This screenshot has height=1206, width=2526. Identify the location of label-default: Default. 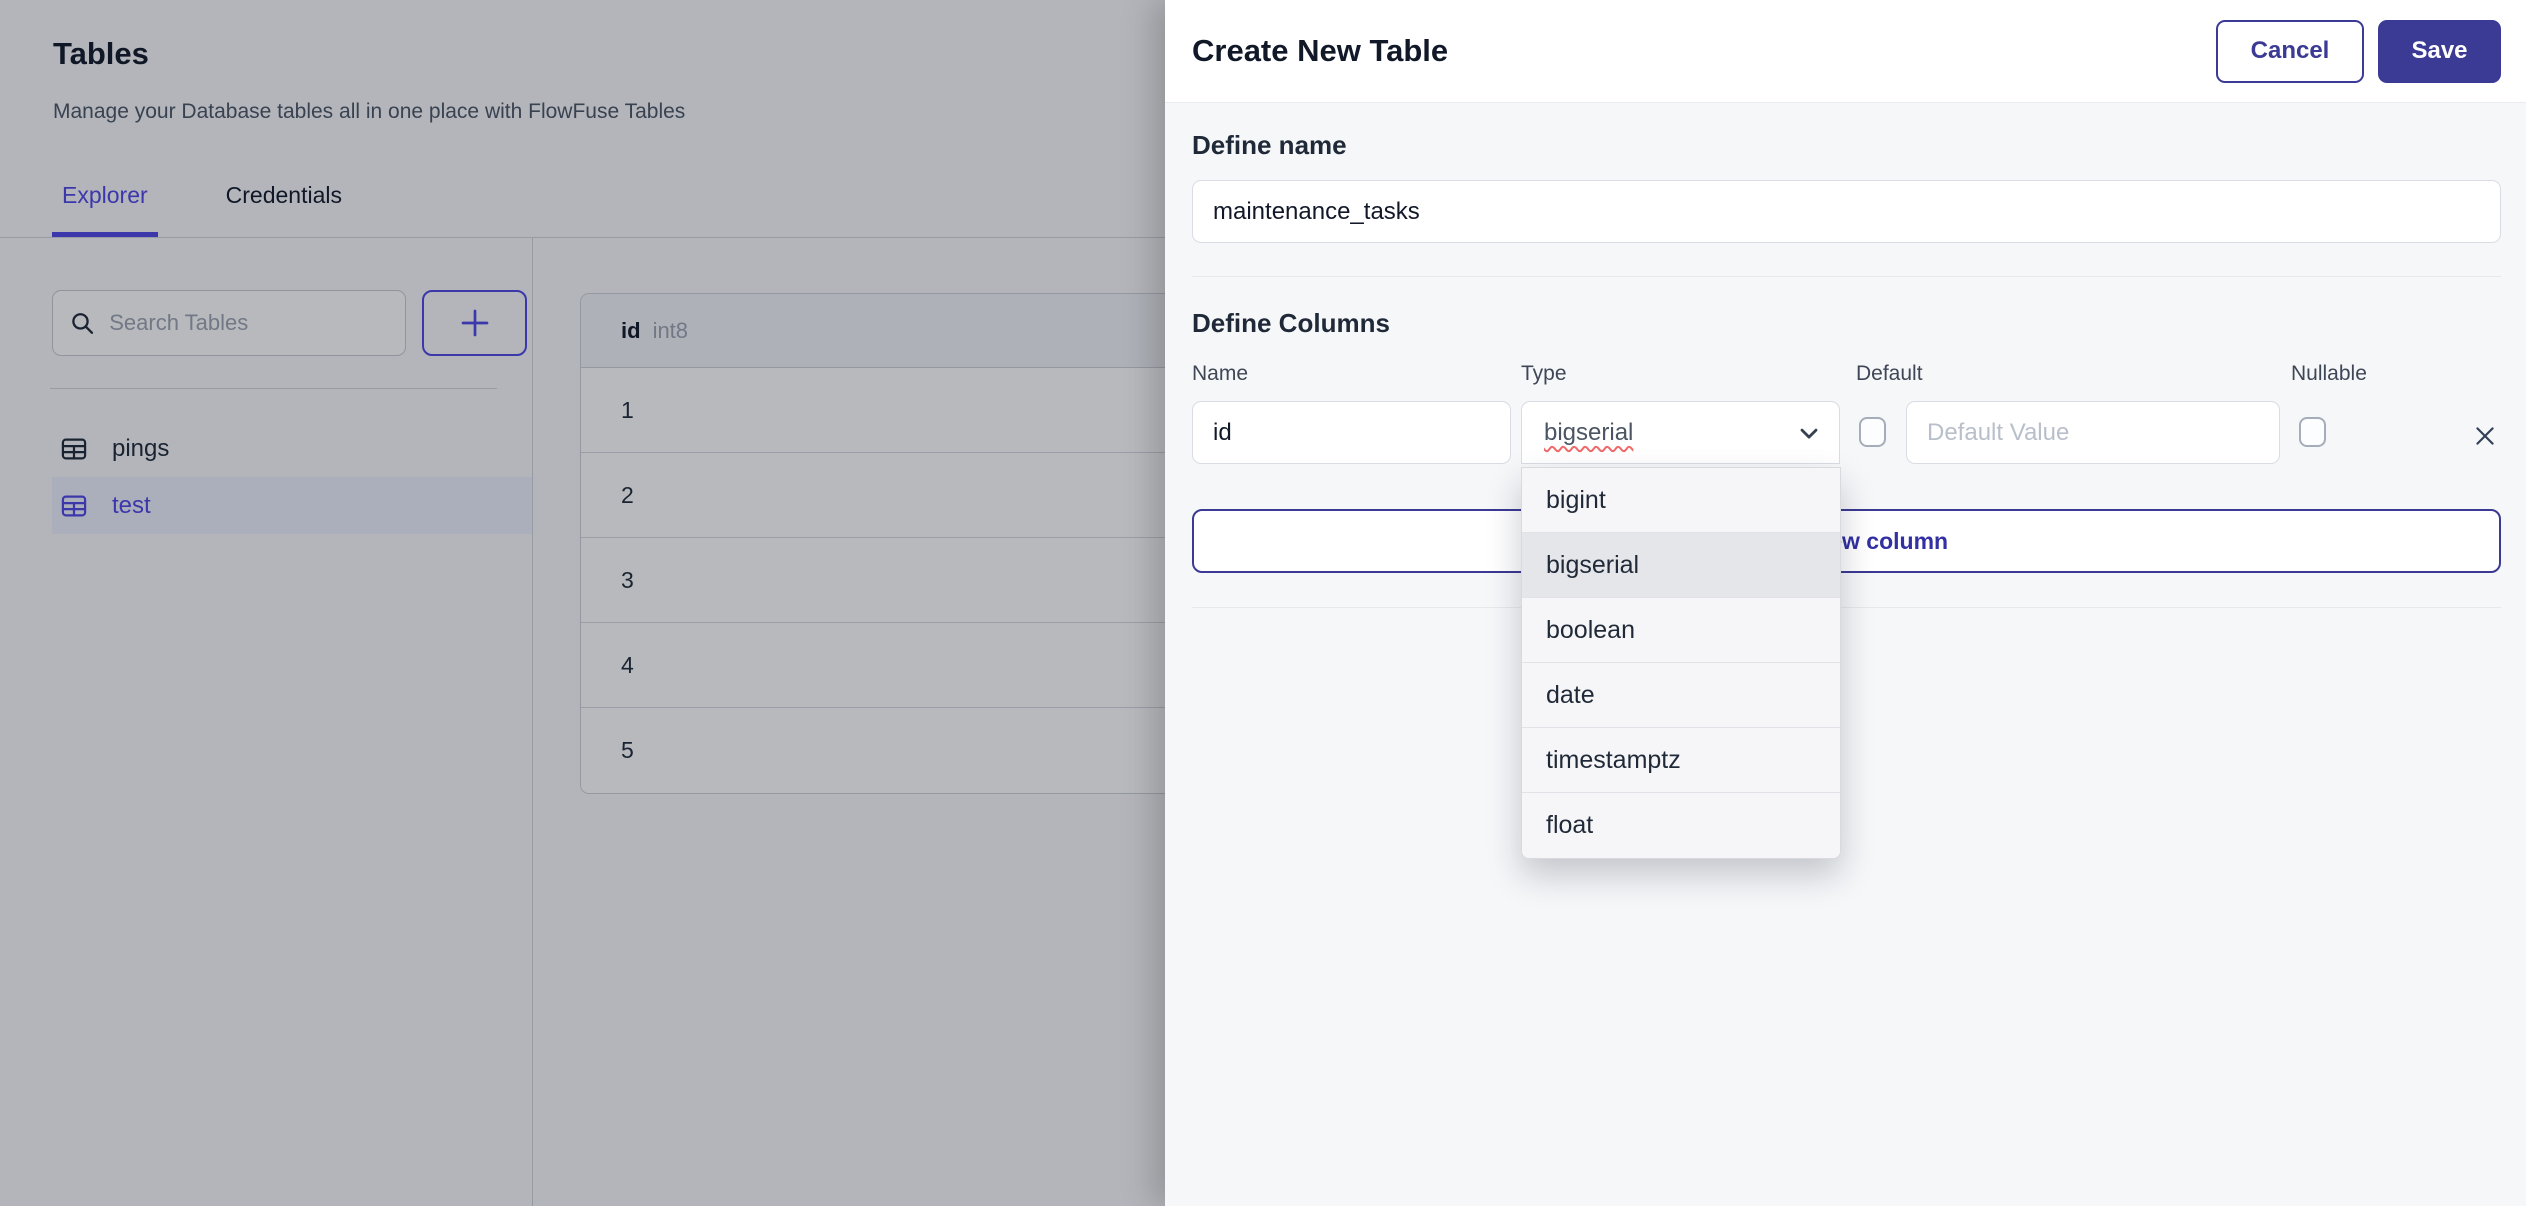
(1889, 373).